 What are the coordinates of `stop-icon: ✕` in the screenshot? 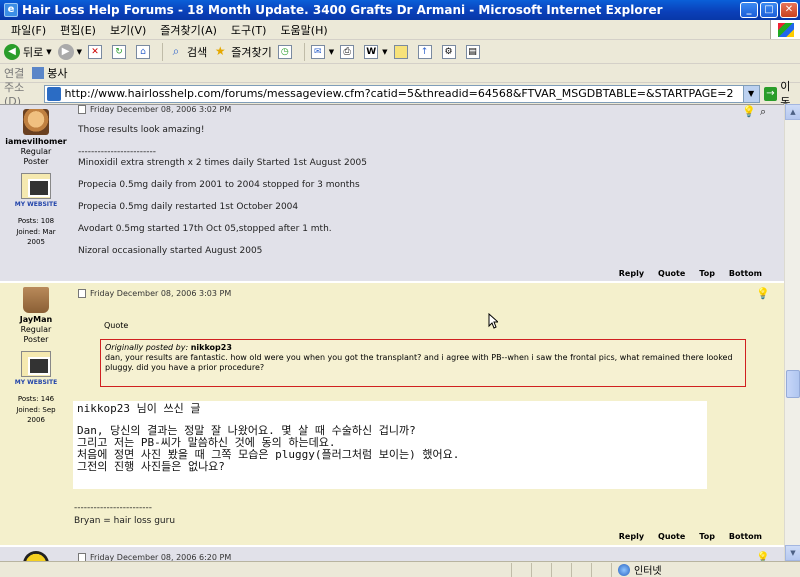 It's located at (95, 51).